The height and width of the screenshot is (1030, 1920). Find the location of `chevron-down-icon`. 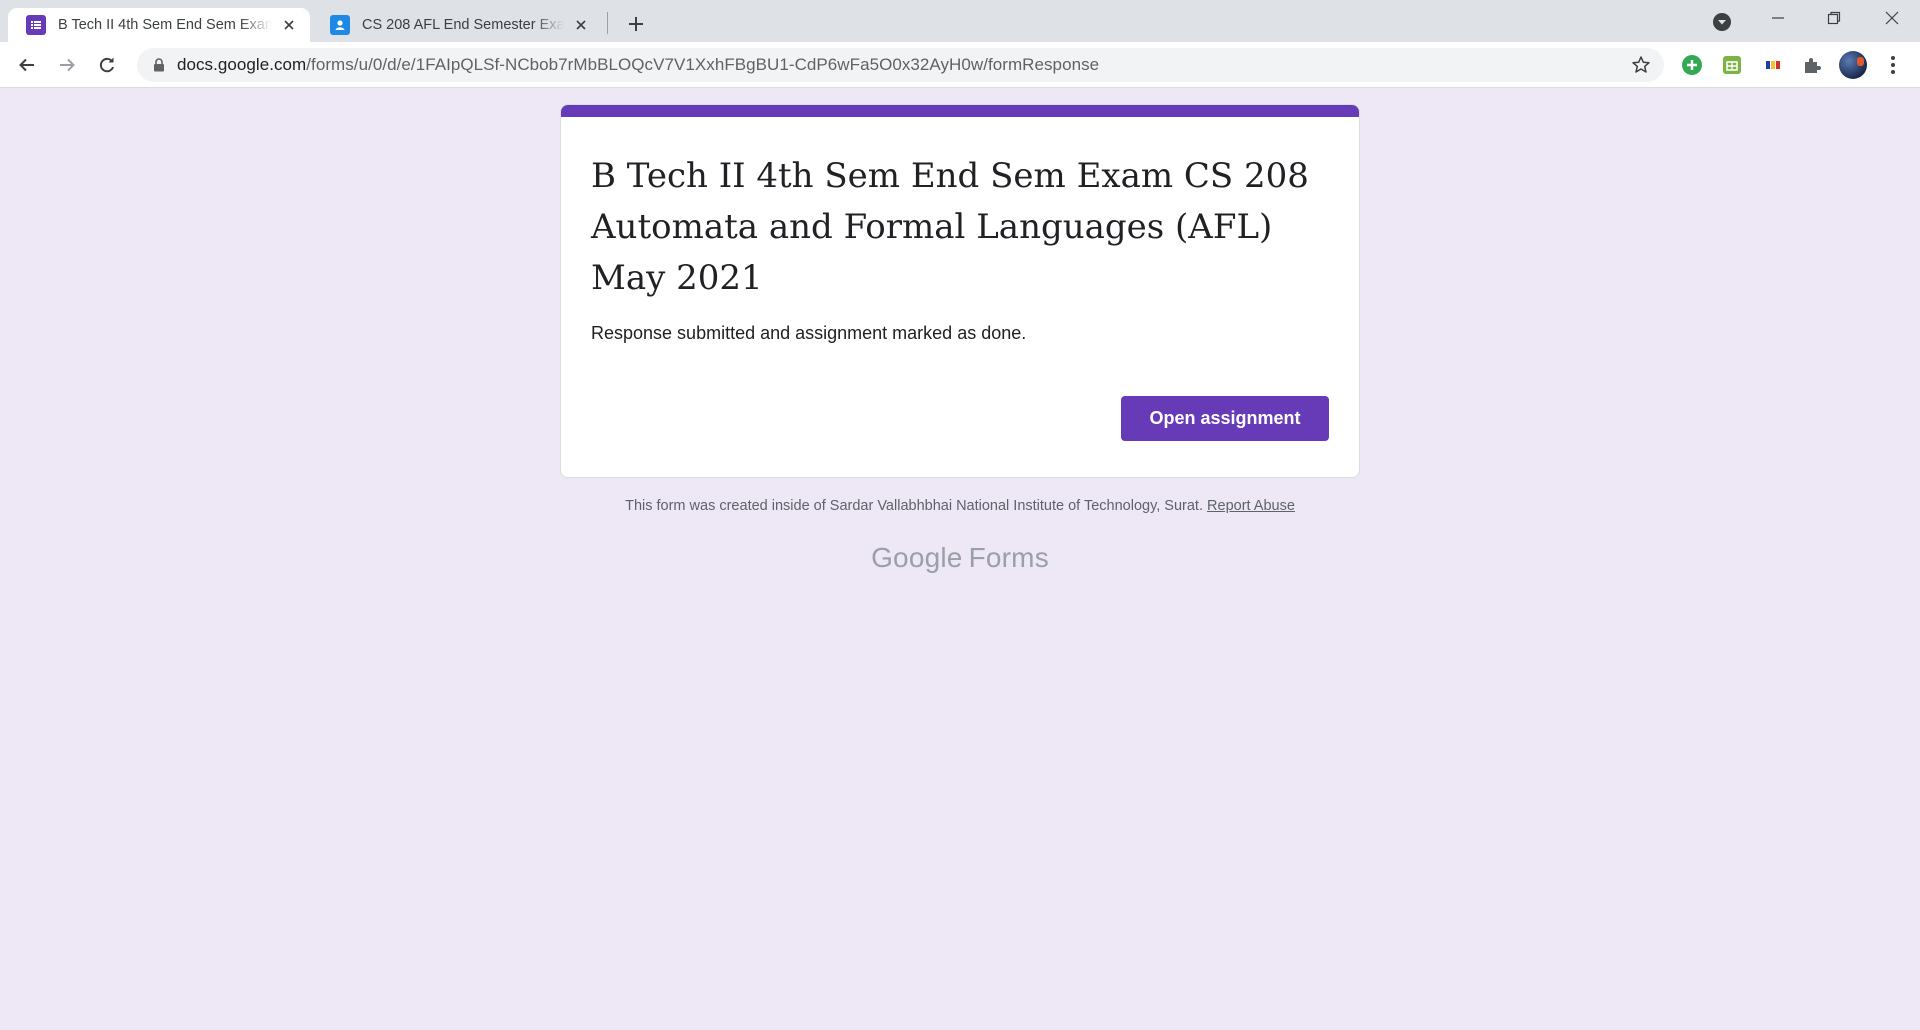

chevron-down-icon is located at coordinates (1722, 22).